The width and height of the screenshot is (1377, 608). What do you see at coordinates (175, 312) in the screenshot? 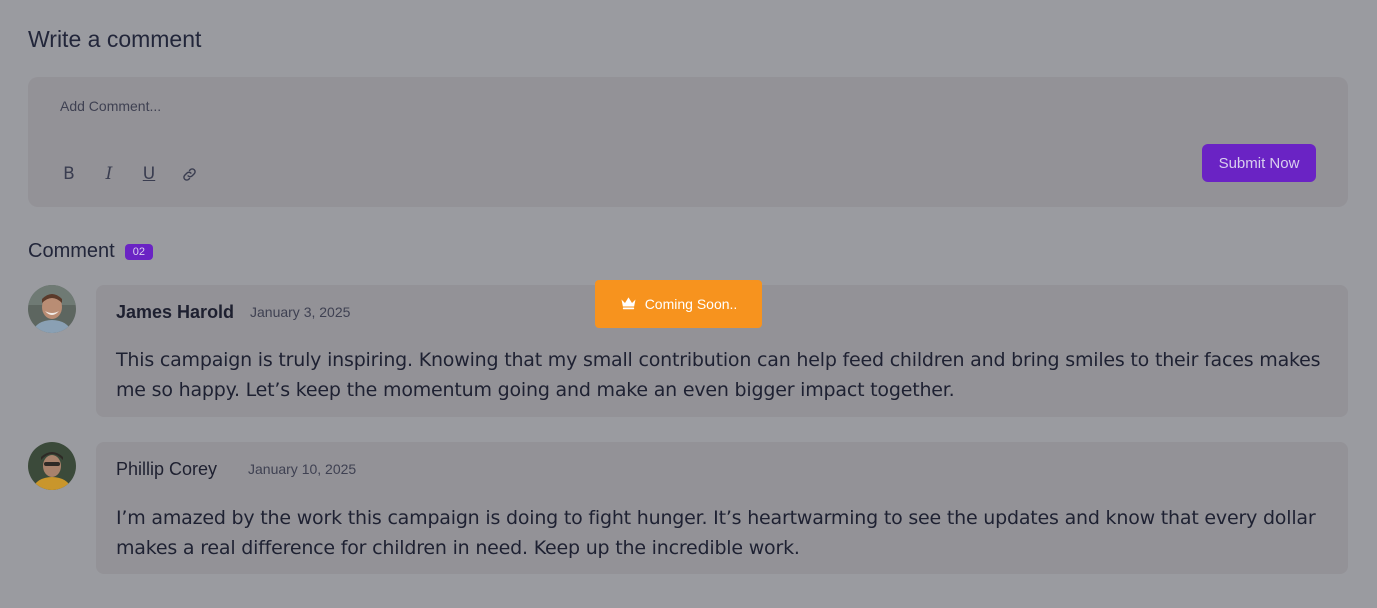
I see `comment-author: James Harold` at bounding box center [175, 312].